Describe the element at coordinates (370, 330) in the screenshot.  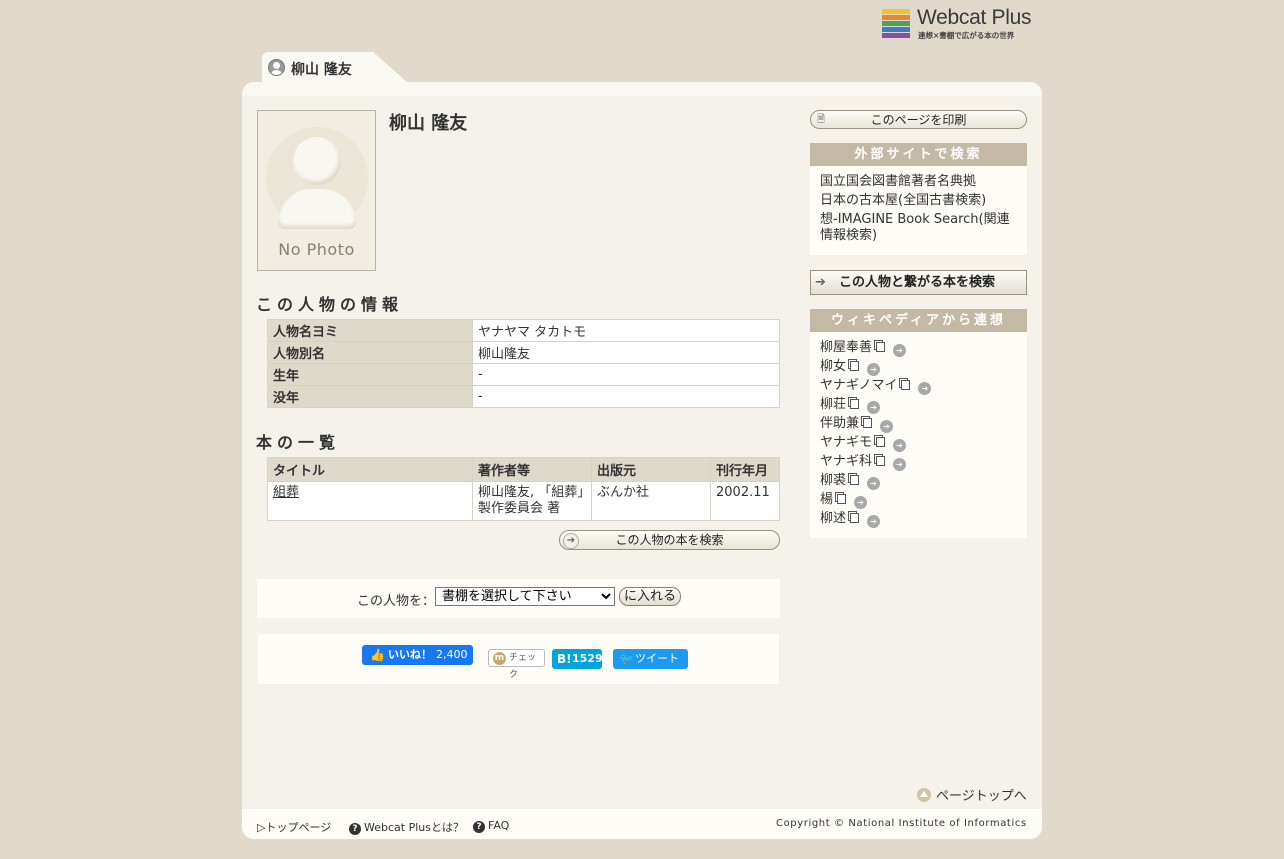
I see `info-key: 人物名ヨミ` at that location.